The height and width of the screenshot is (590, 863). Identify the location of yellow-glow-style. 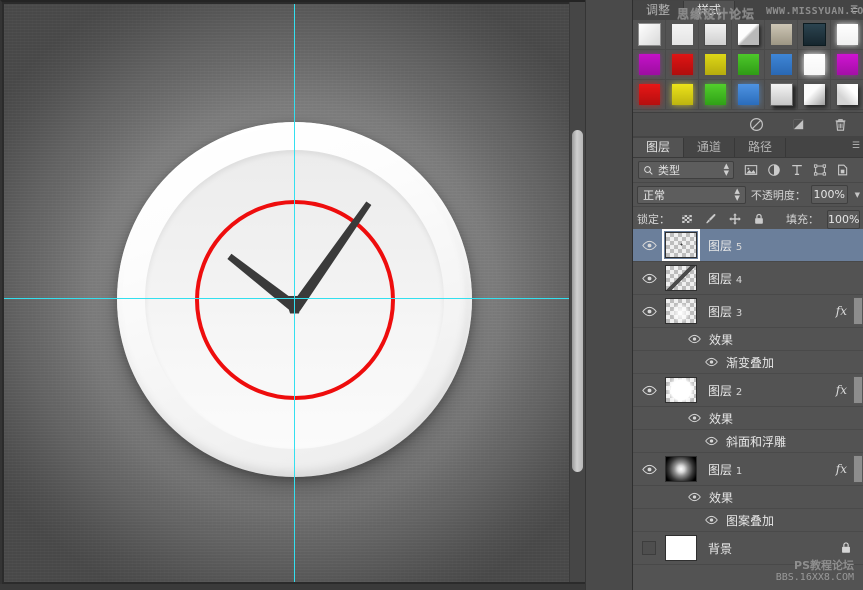
(682, 94).